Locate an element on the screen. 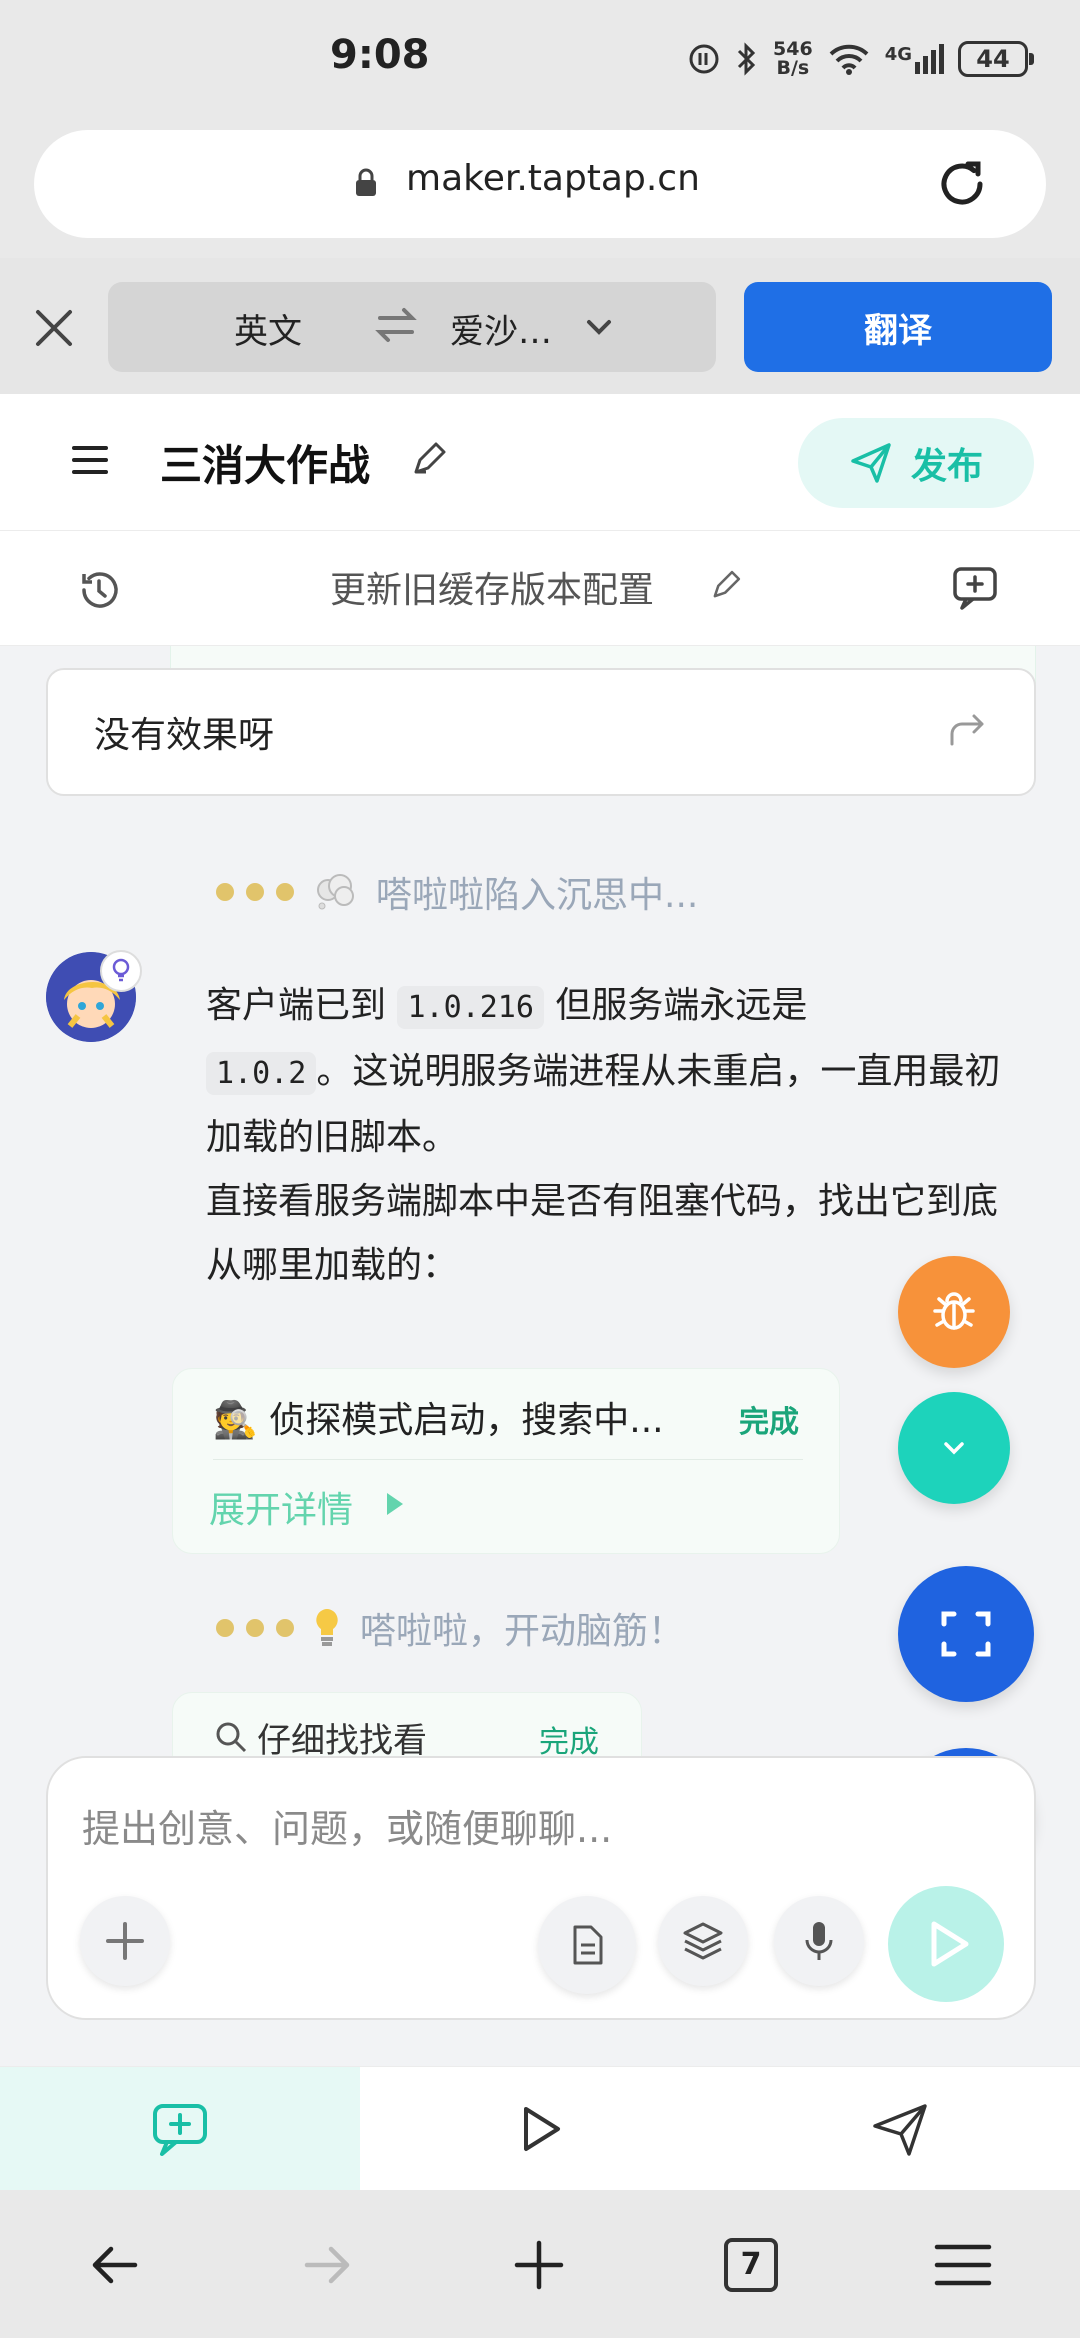 The width and height of the screenshot is (1080, 2338). bug-icon is located at coordinates (954, 1311).